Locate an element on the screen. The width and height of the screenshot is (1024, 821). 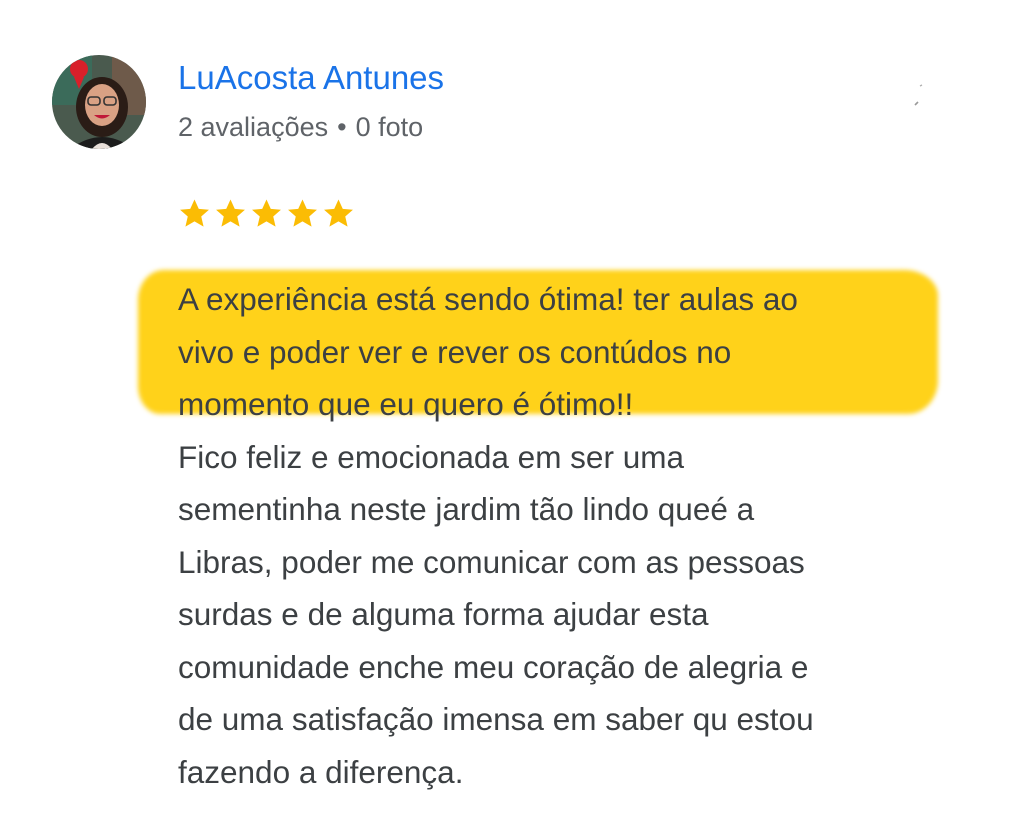
star-rating is located at coordinates (266, 213).